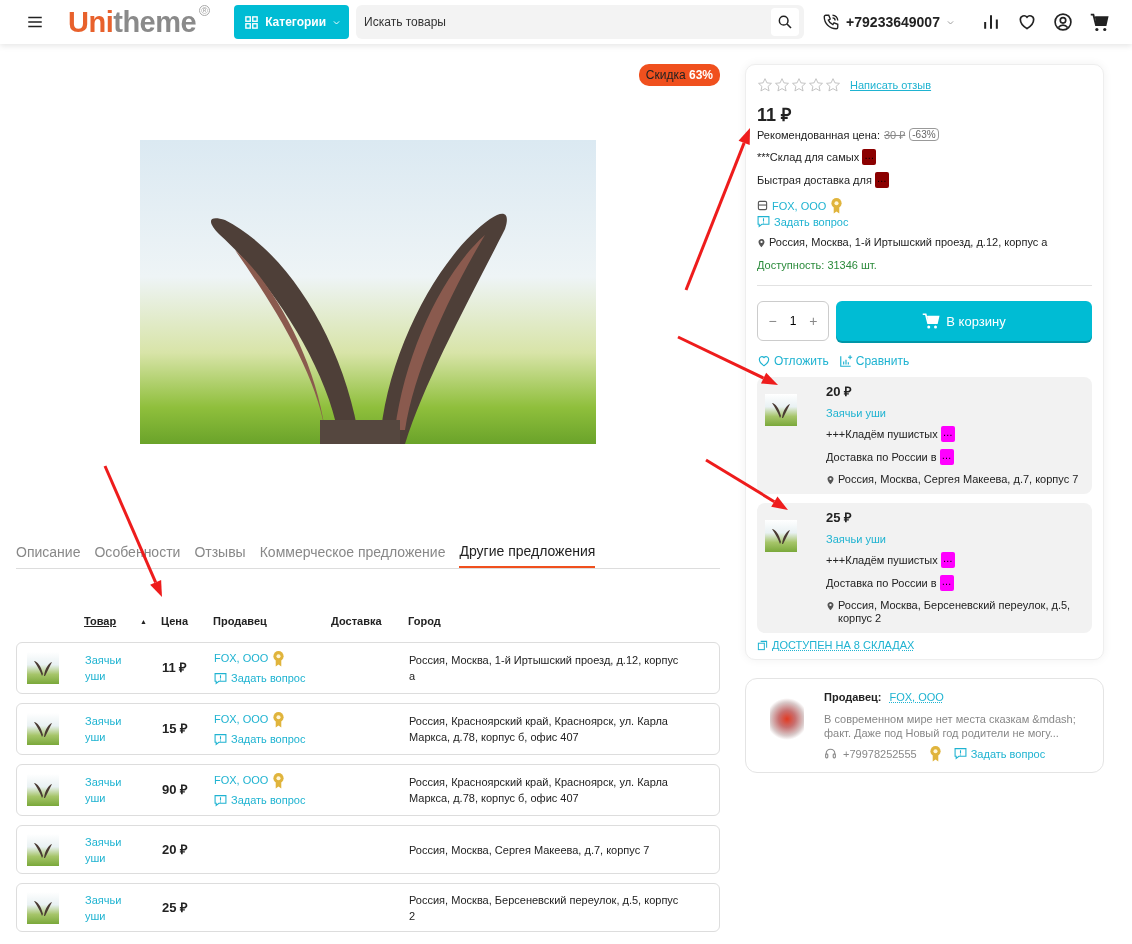 The width and height of the screenshot is (1132, 944). I want to click on column-header: Продавец, so click(240, 621).